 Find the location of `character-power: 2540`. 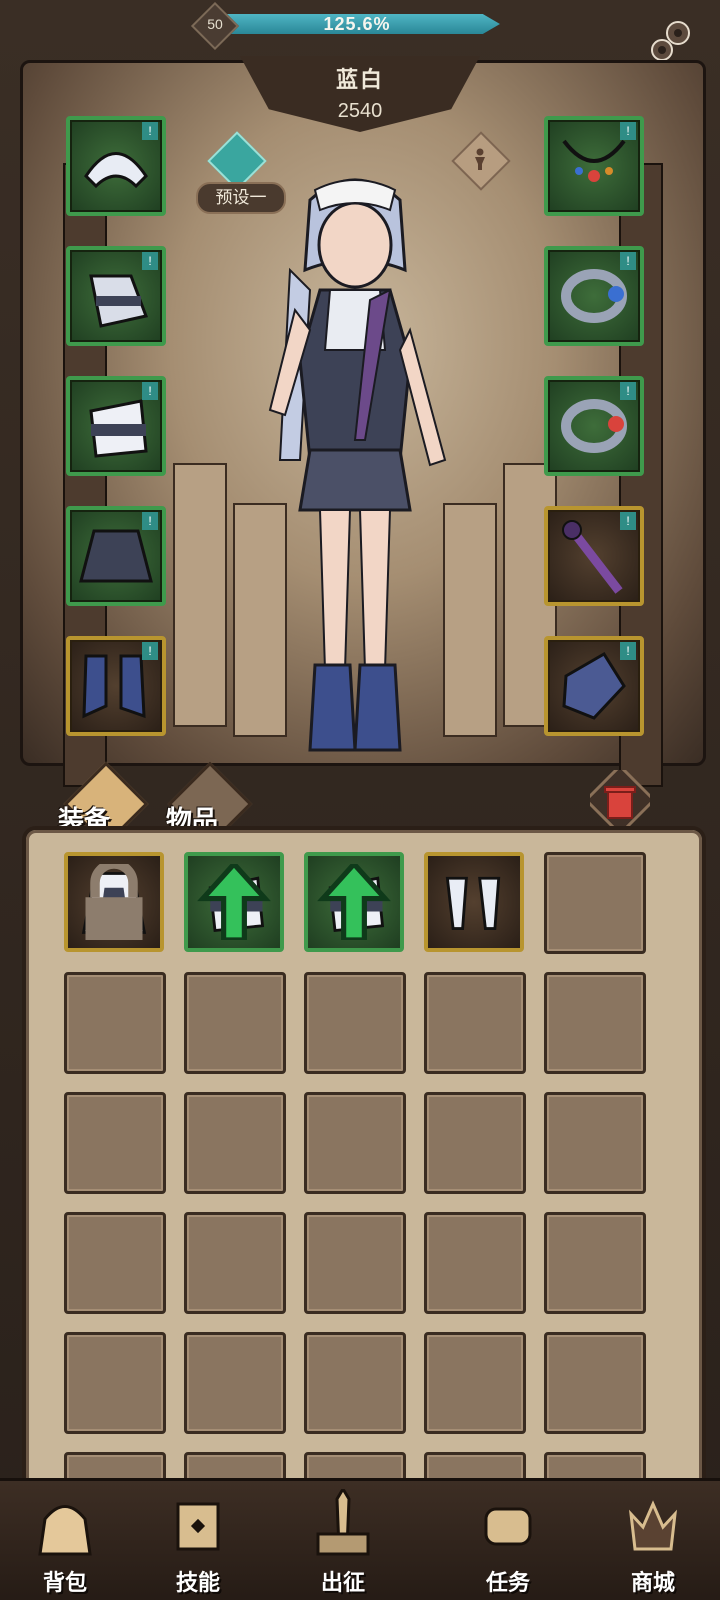

character-power: 2540 is located at coordinates (360, 111).